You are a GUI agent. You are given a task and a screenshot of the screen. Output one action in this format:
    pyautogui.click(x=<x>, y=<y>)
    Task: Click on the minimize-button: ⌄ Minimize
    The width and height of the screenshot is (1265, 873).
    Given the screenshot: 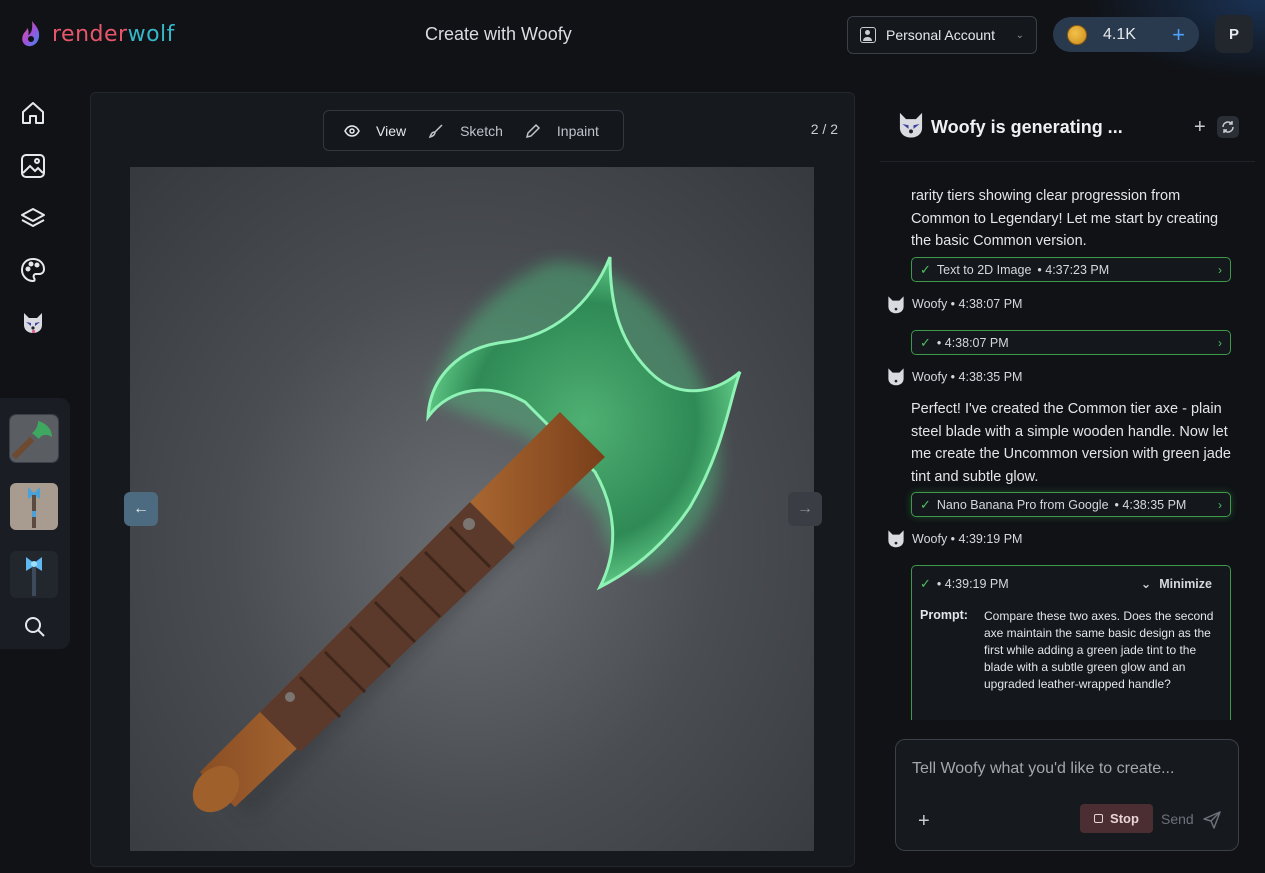 What is the action you would take?
    pyautogui.click(x=1176, y=584)
    